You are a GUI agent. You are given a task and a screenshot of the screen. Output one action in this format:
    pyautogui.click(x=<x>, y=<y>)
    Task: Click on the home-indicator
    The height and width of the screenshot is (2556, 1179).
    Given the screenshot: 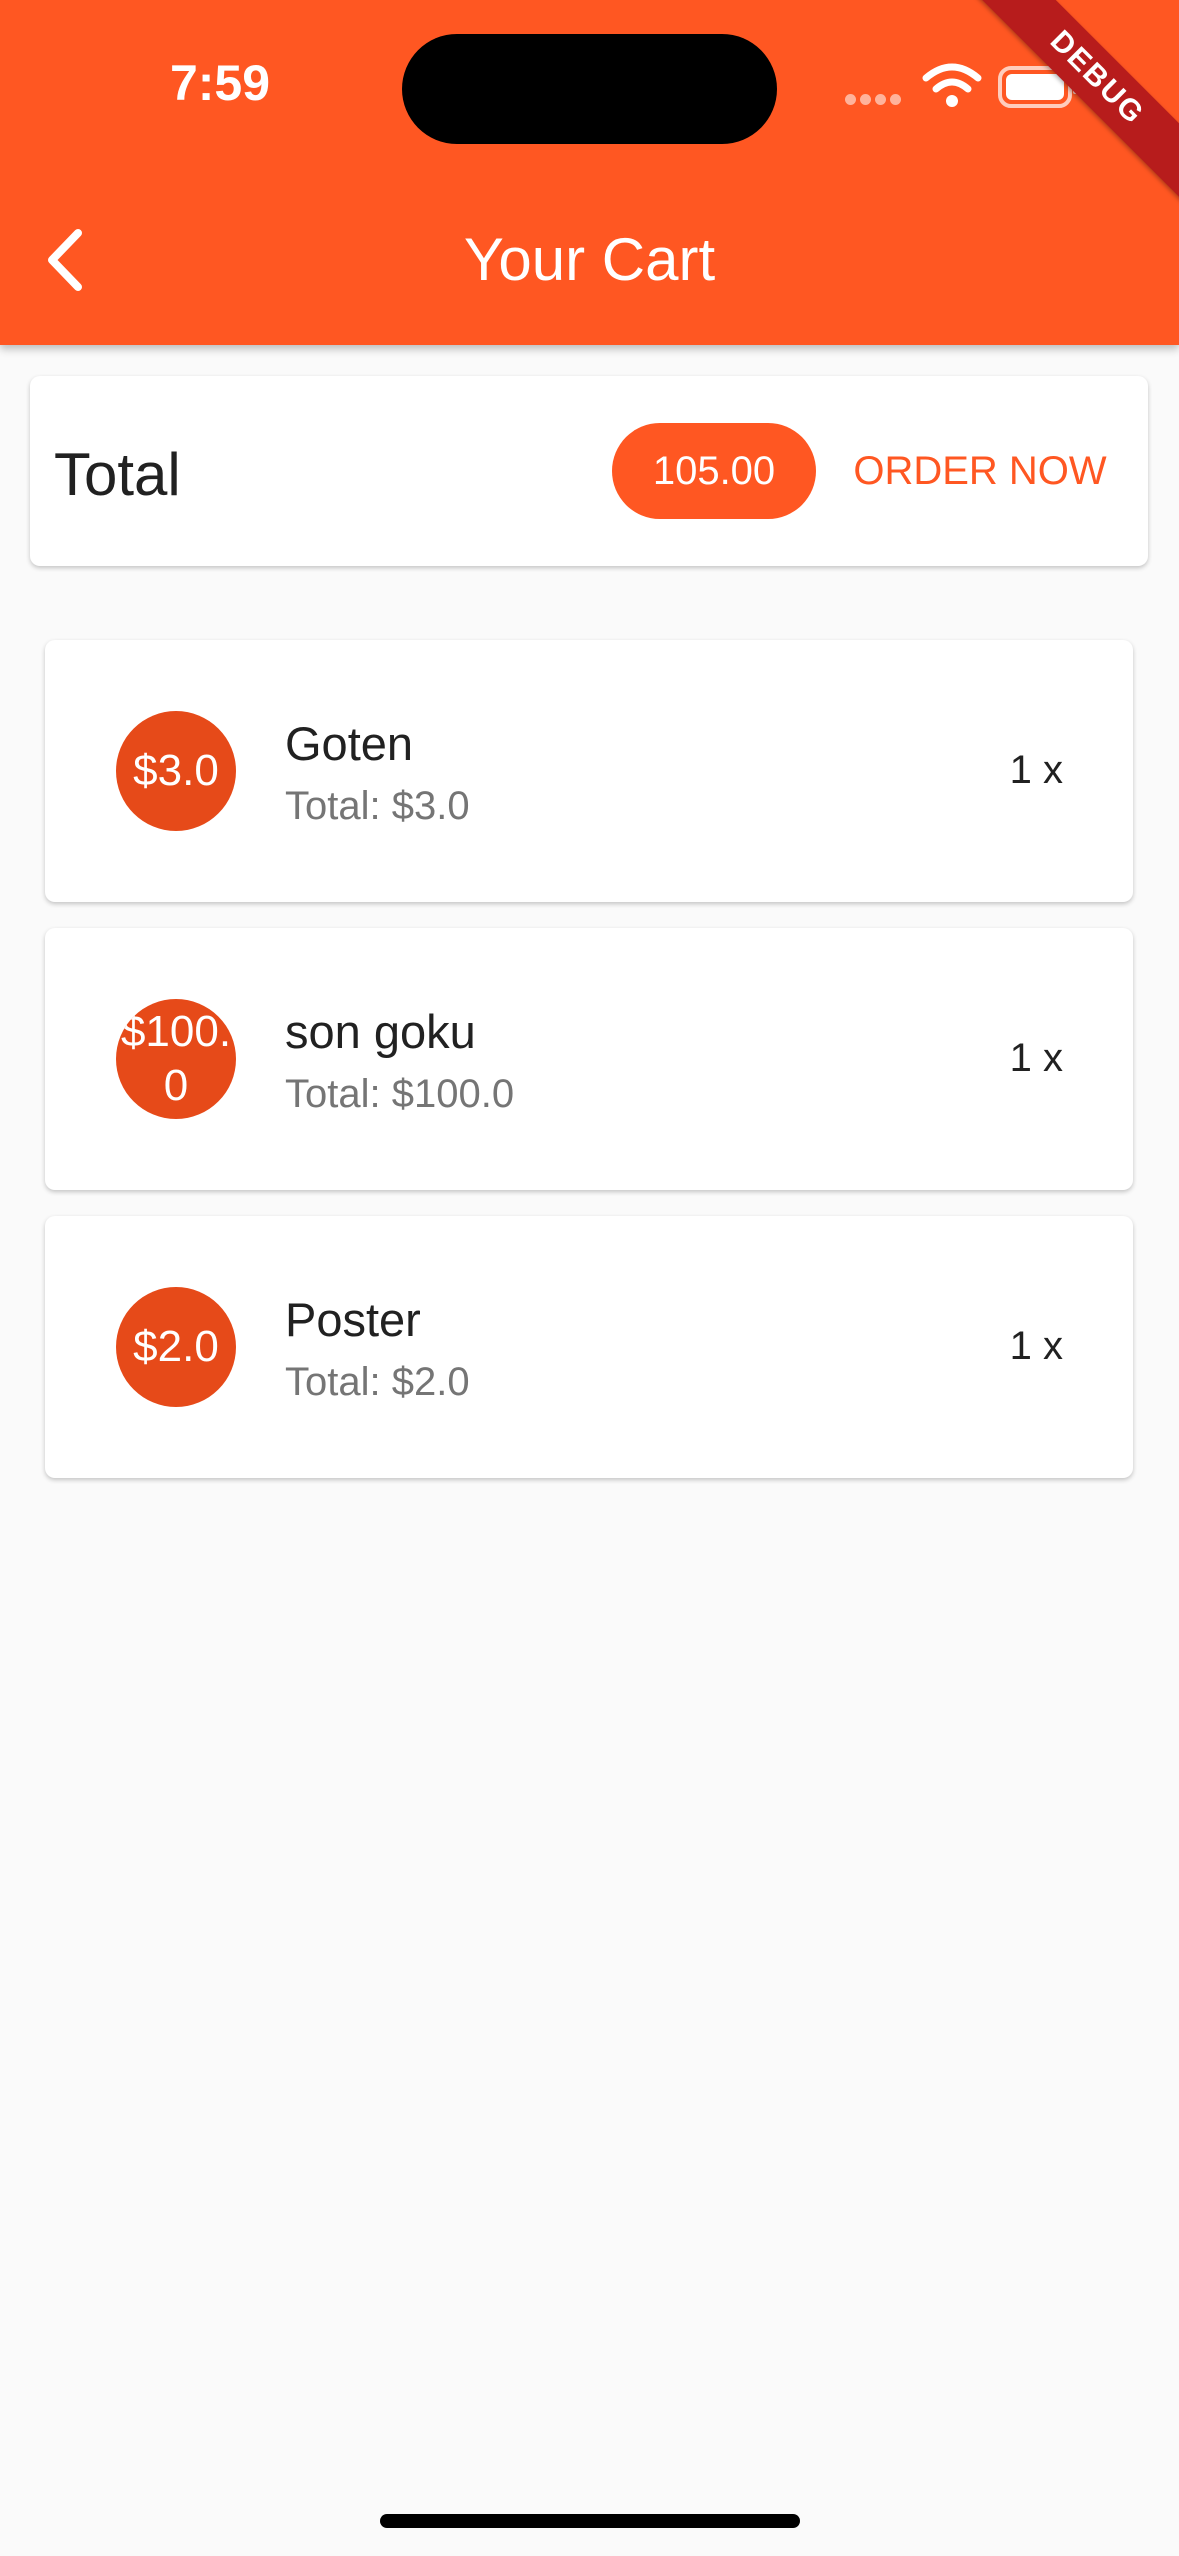 What is the action you would take?
    pyautogui.click(x=590, y=2521)
    